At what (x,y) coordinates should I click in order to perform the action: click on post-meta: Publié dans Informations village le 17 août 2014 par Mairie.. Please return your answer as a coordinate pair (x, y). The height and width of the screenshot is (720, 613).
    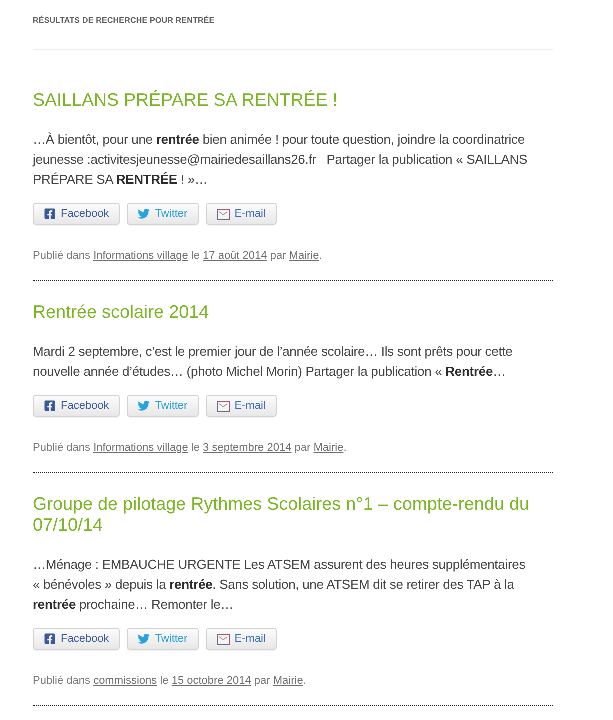
    Looking at the image, I should click on (178, 256).